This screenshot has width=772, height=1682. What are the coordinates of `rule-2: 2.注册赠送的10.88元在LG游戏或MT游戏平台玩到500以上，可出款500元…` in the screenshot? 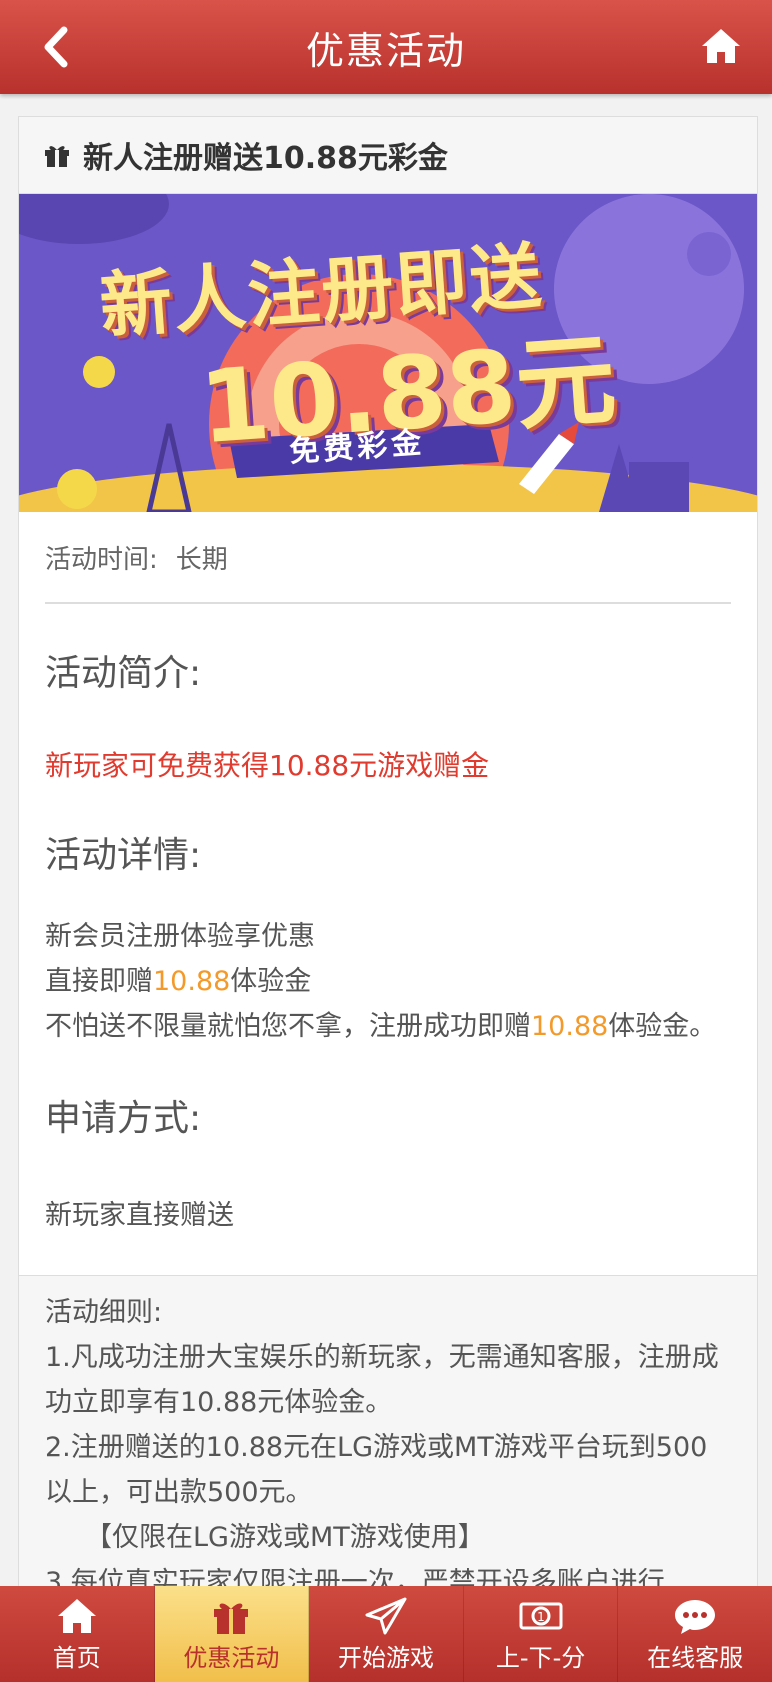 It's located at (376, 1470).